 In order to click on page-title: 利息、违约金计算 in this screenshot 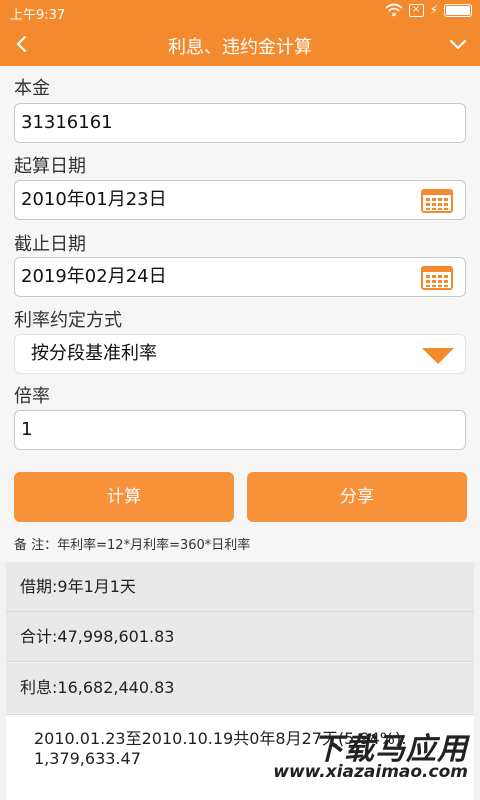, I will do `click(240, 47)`.